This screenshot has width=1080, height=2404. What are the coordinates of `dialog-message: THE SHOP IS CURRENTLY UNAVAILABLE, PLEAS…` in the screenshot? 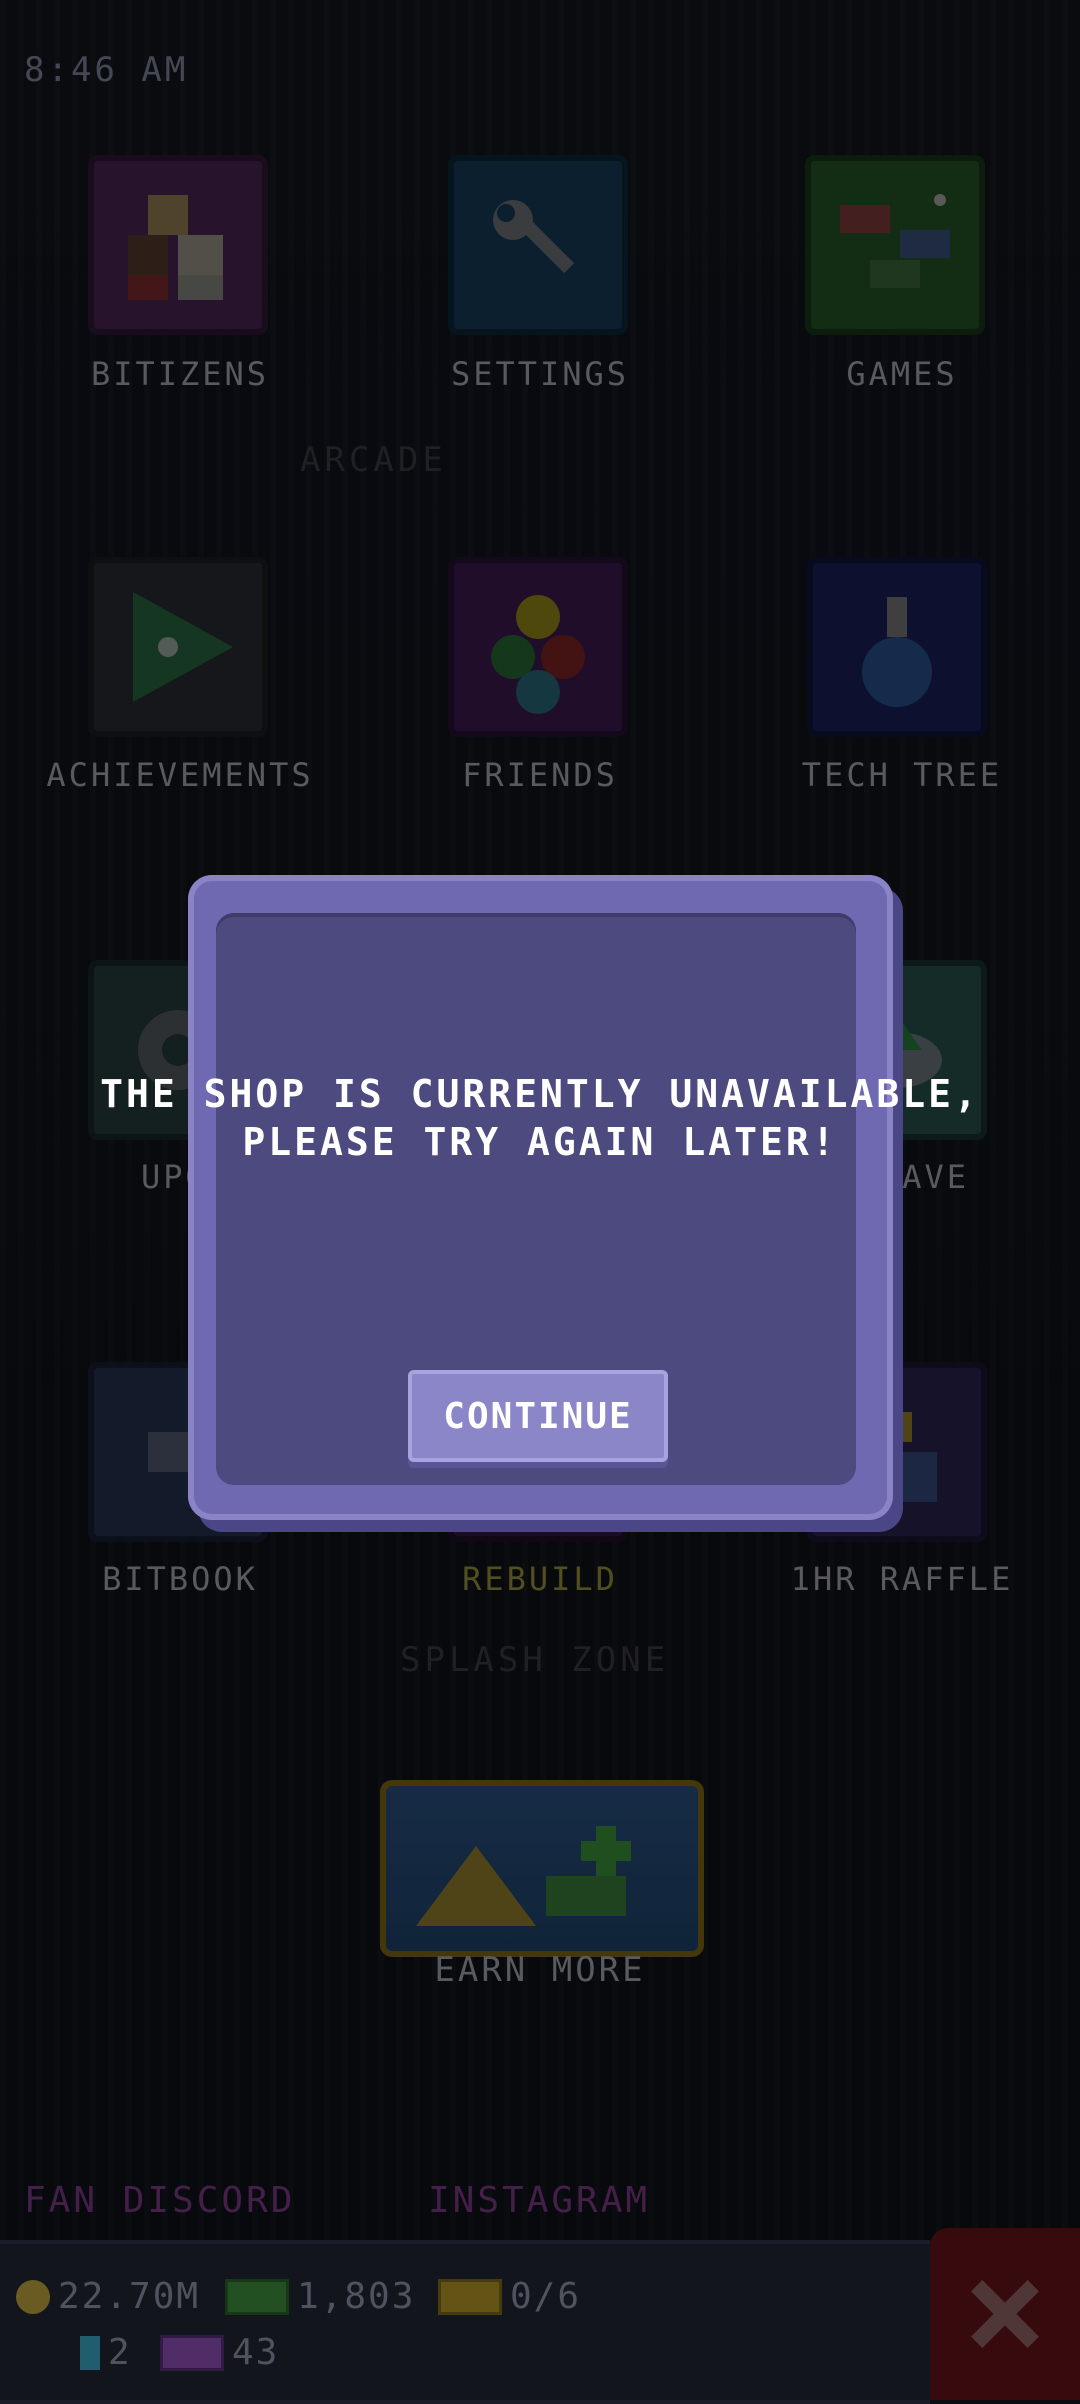 It's located at (540, 1118).